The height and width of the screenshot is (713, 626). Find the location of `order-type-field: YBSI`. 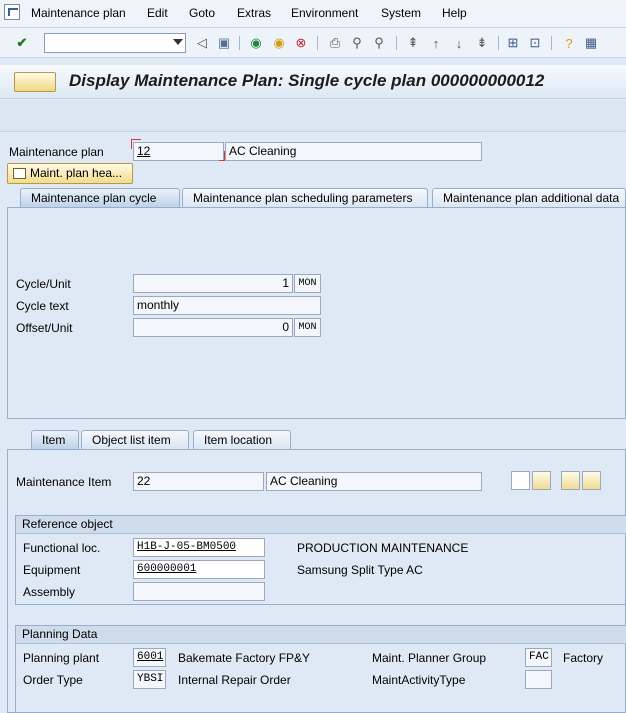

order-type-field: YBSI is located at coordinates (149, 679).